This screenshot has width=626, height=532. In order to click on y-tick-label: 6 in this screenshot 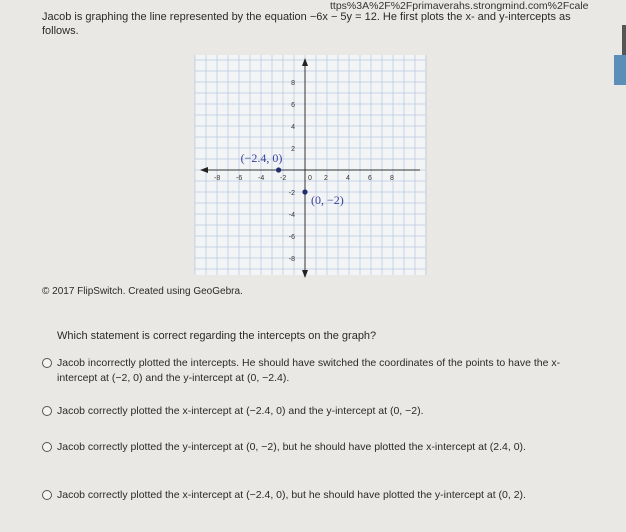, I will do `click(293, 105)`.